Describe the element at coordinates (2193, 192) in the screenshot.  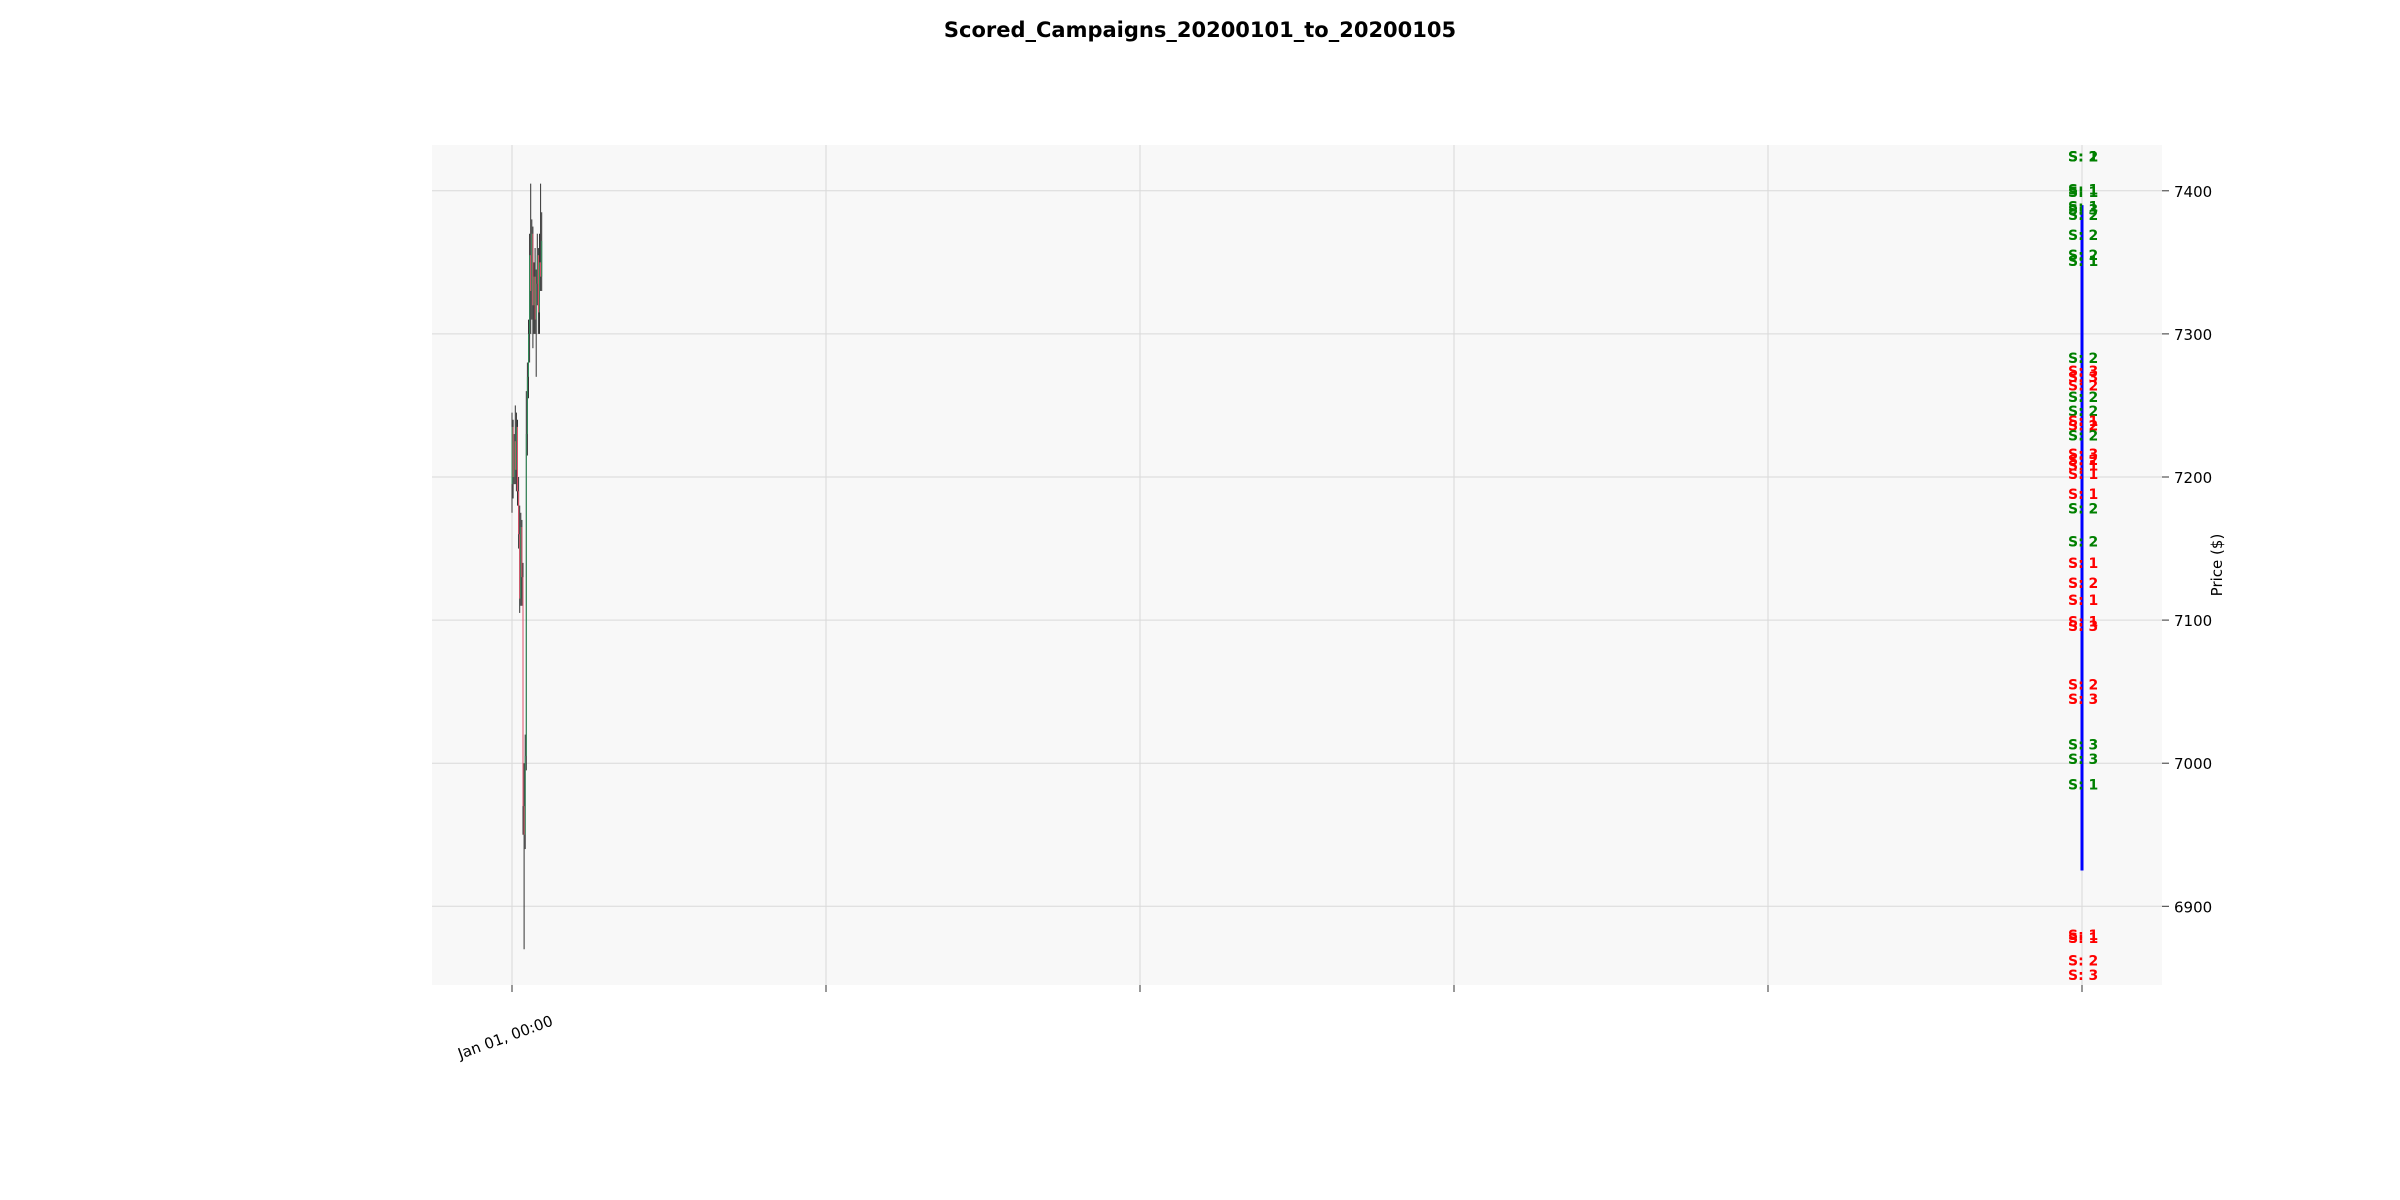
I see `y-tick-label: 7400` at that location.